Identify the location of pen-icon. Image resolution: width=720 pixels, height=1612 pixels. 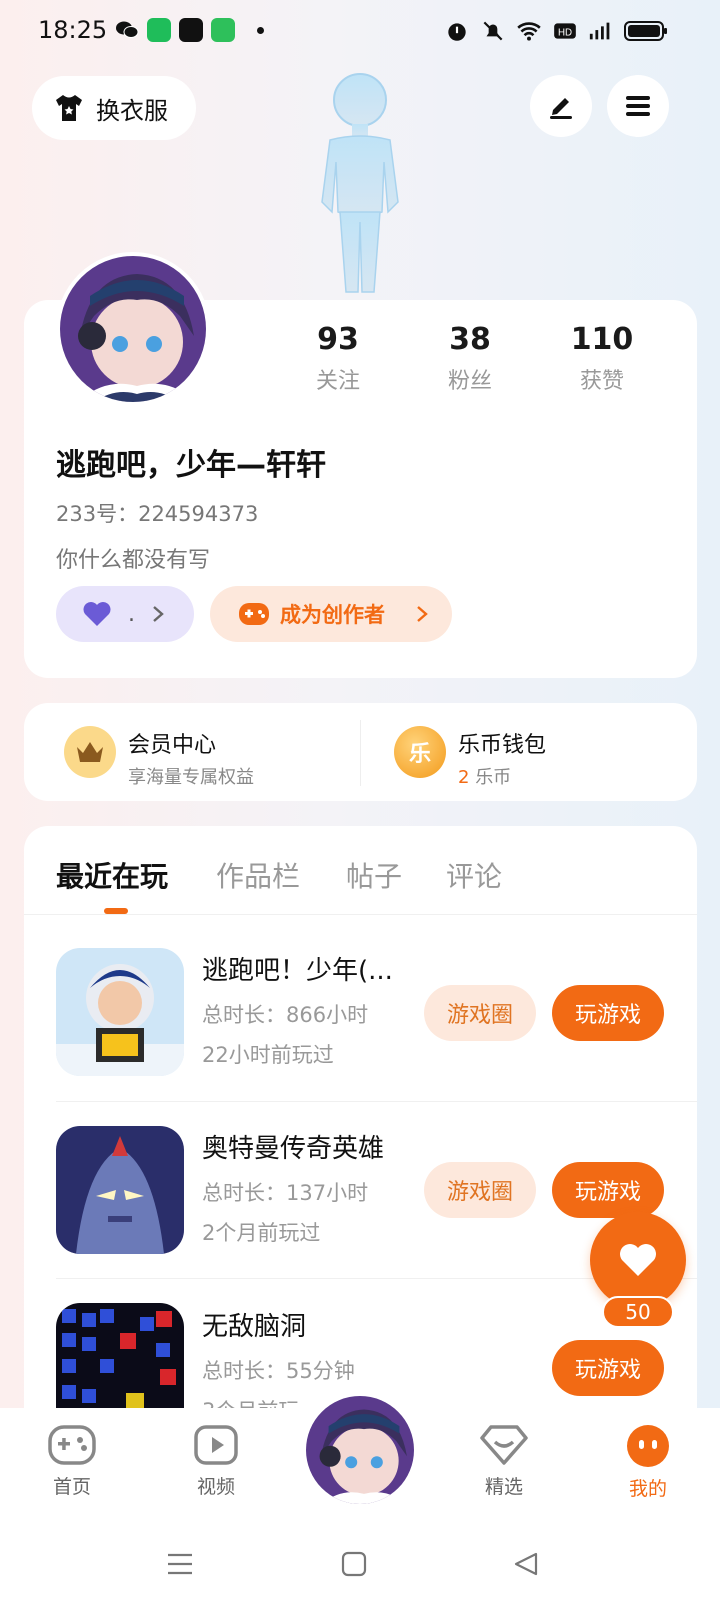
(561, 108).